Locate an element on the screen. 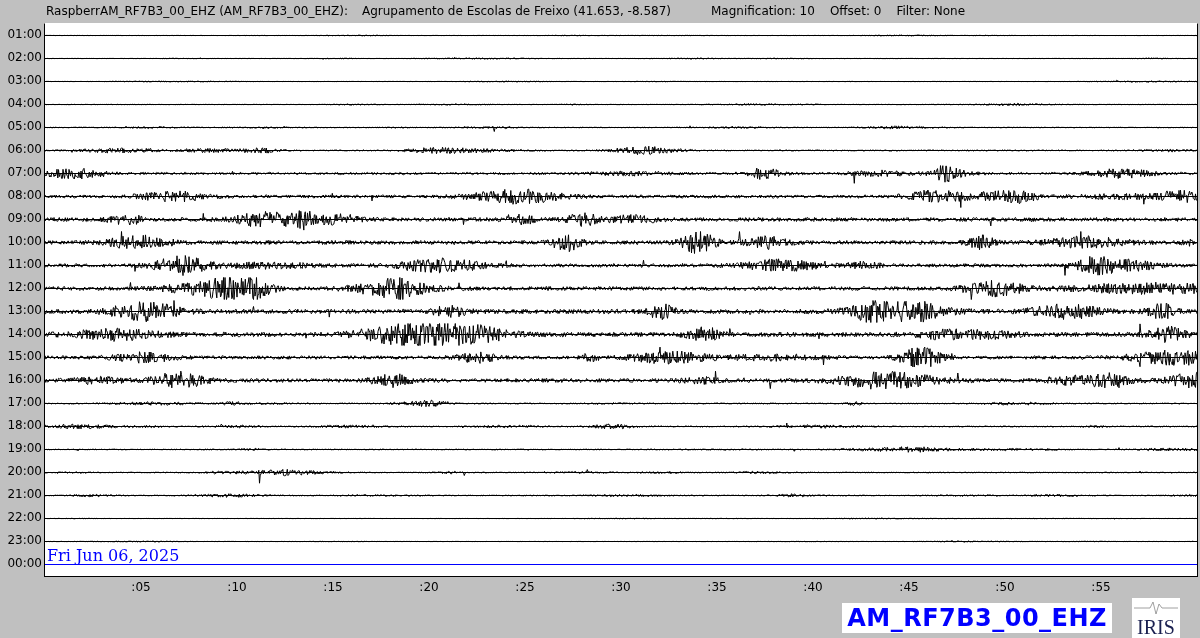 The width and height of the screenshot is (1200, 638). hour-label: 10:00 is located at coordinates (24, 241).